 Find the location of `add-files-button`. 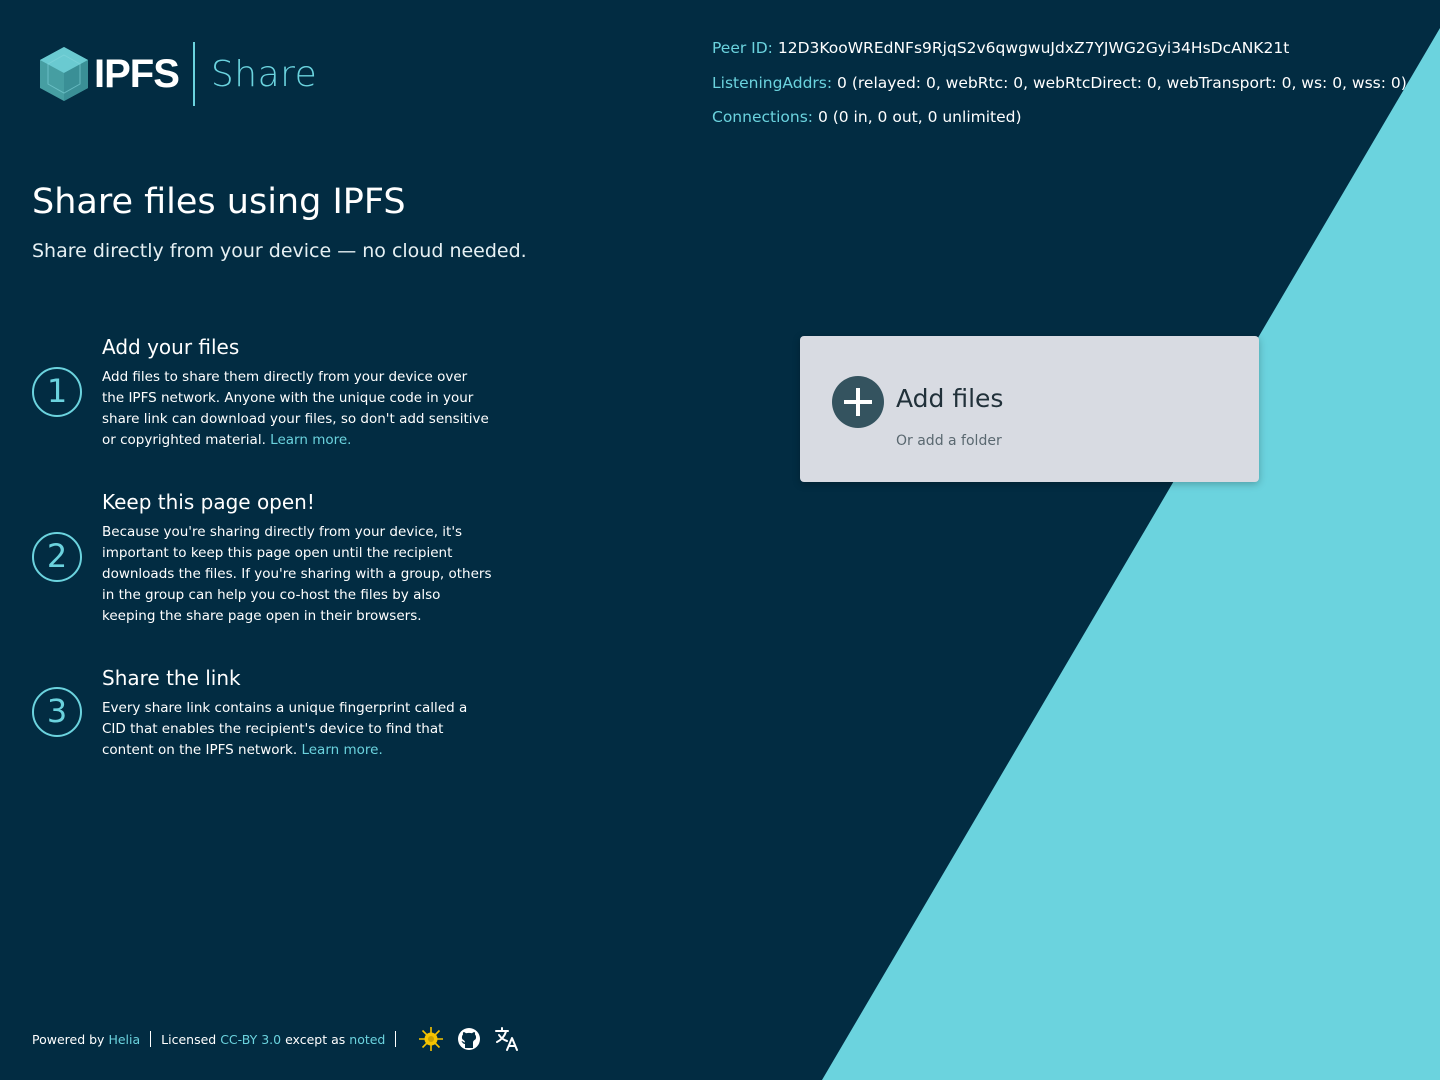

add-files-button is located at coordinates (858, 402).